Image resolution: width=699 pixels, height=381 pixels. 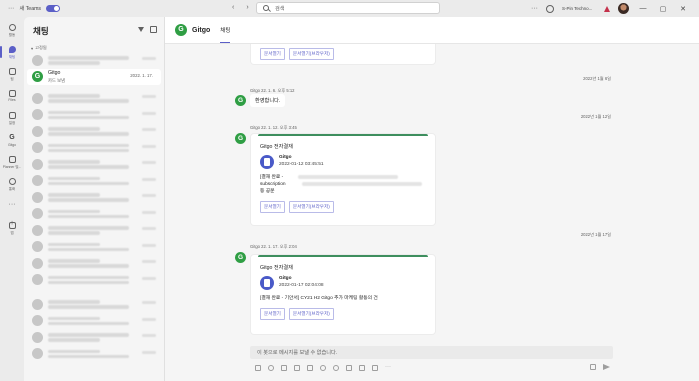 I want to click on sticker-icon, so click(x=297, y=368).